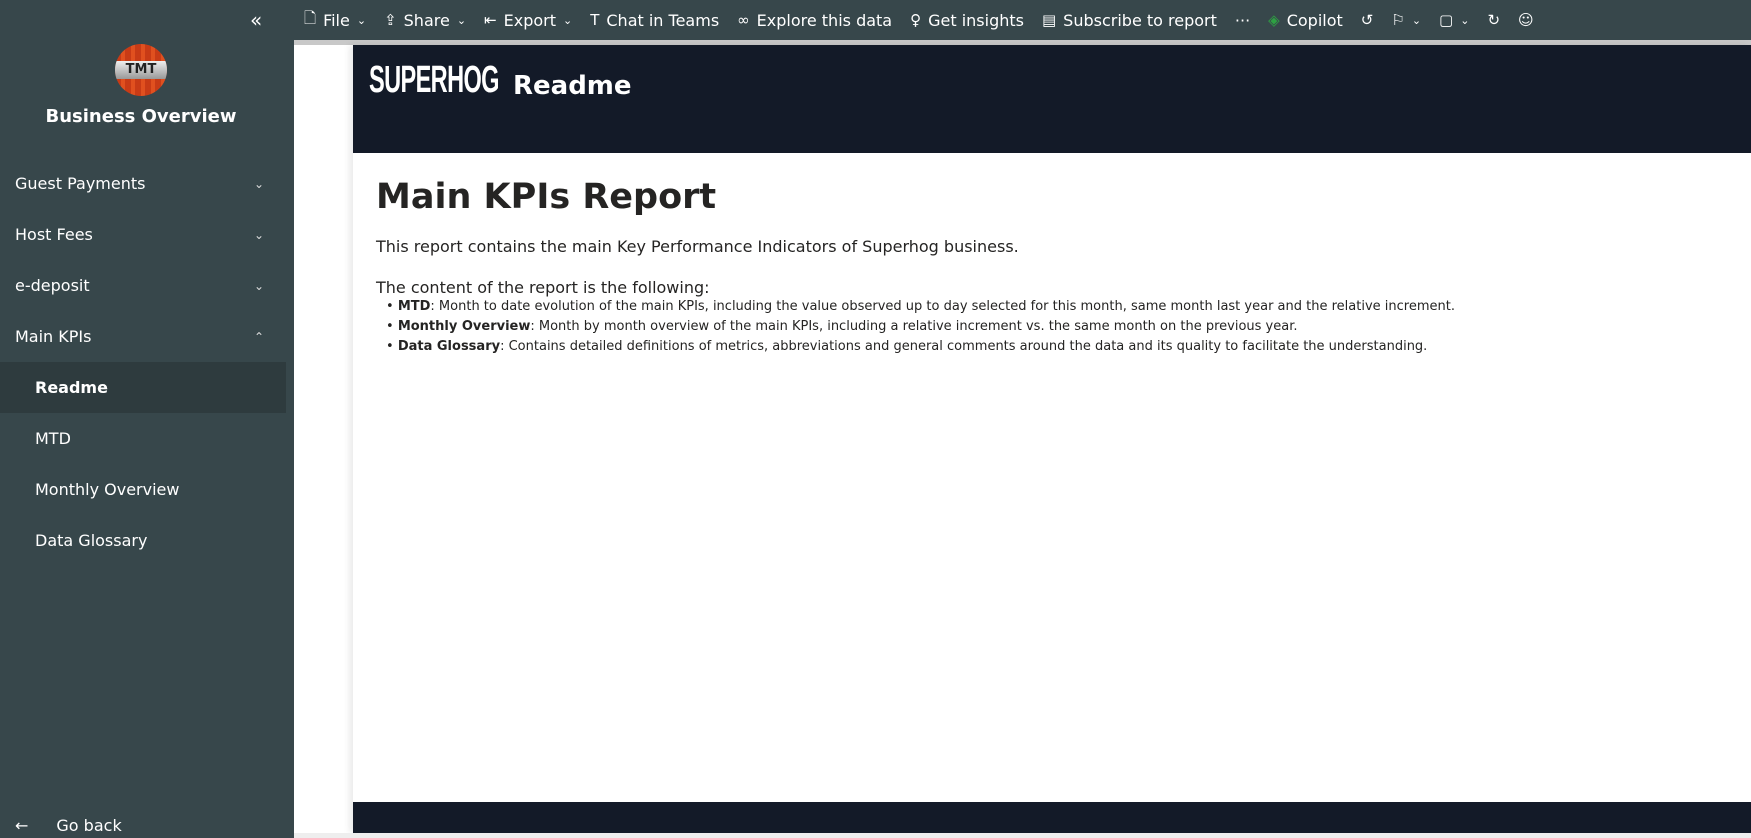 The height and width of the screenshot is (838, 1751). What do you see at coordinates (414, 306) in the screenshot?
I see `bullet-term: MTD` at bounding box center [414, 306].